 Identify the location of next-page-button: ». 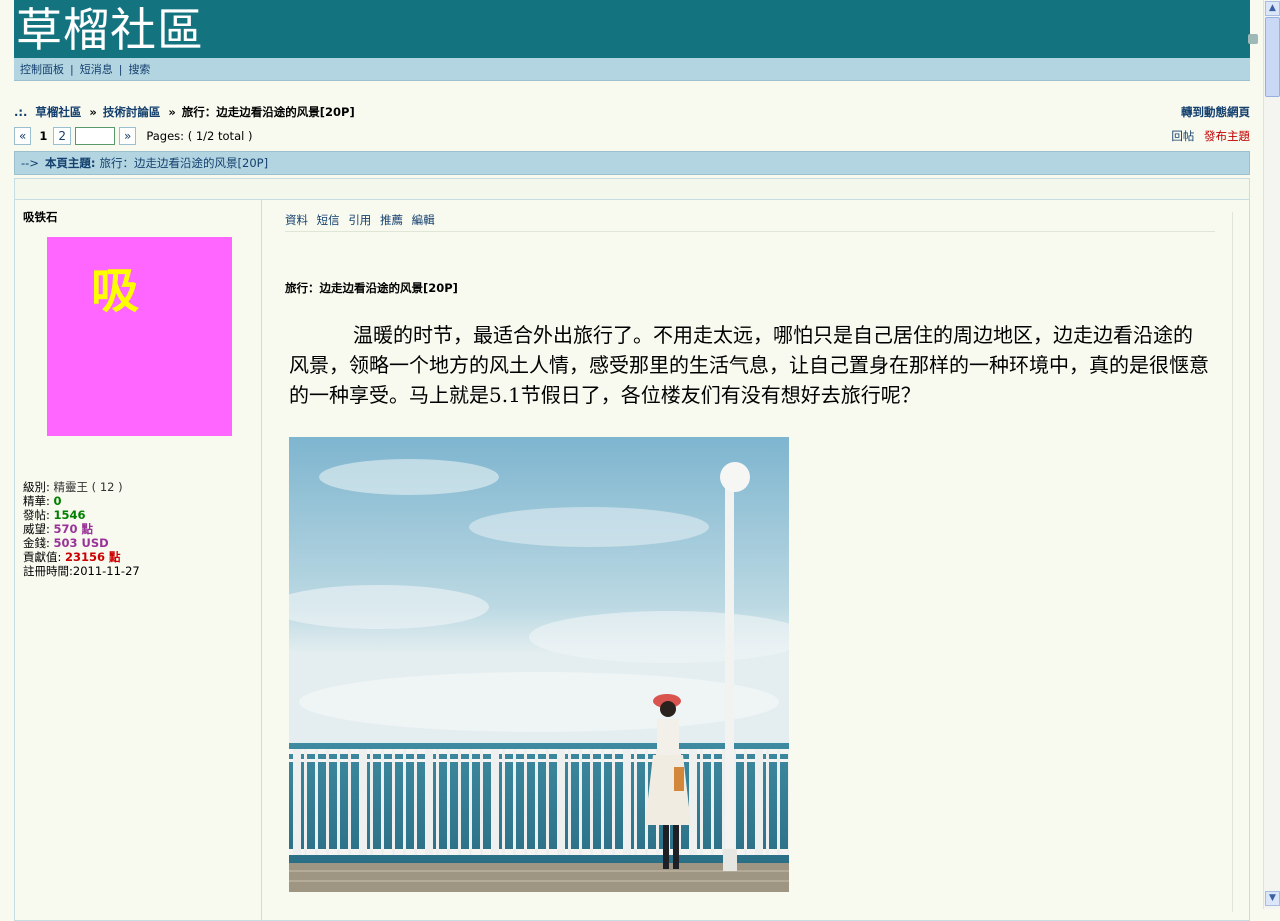
(128, 136).